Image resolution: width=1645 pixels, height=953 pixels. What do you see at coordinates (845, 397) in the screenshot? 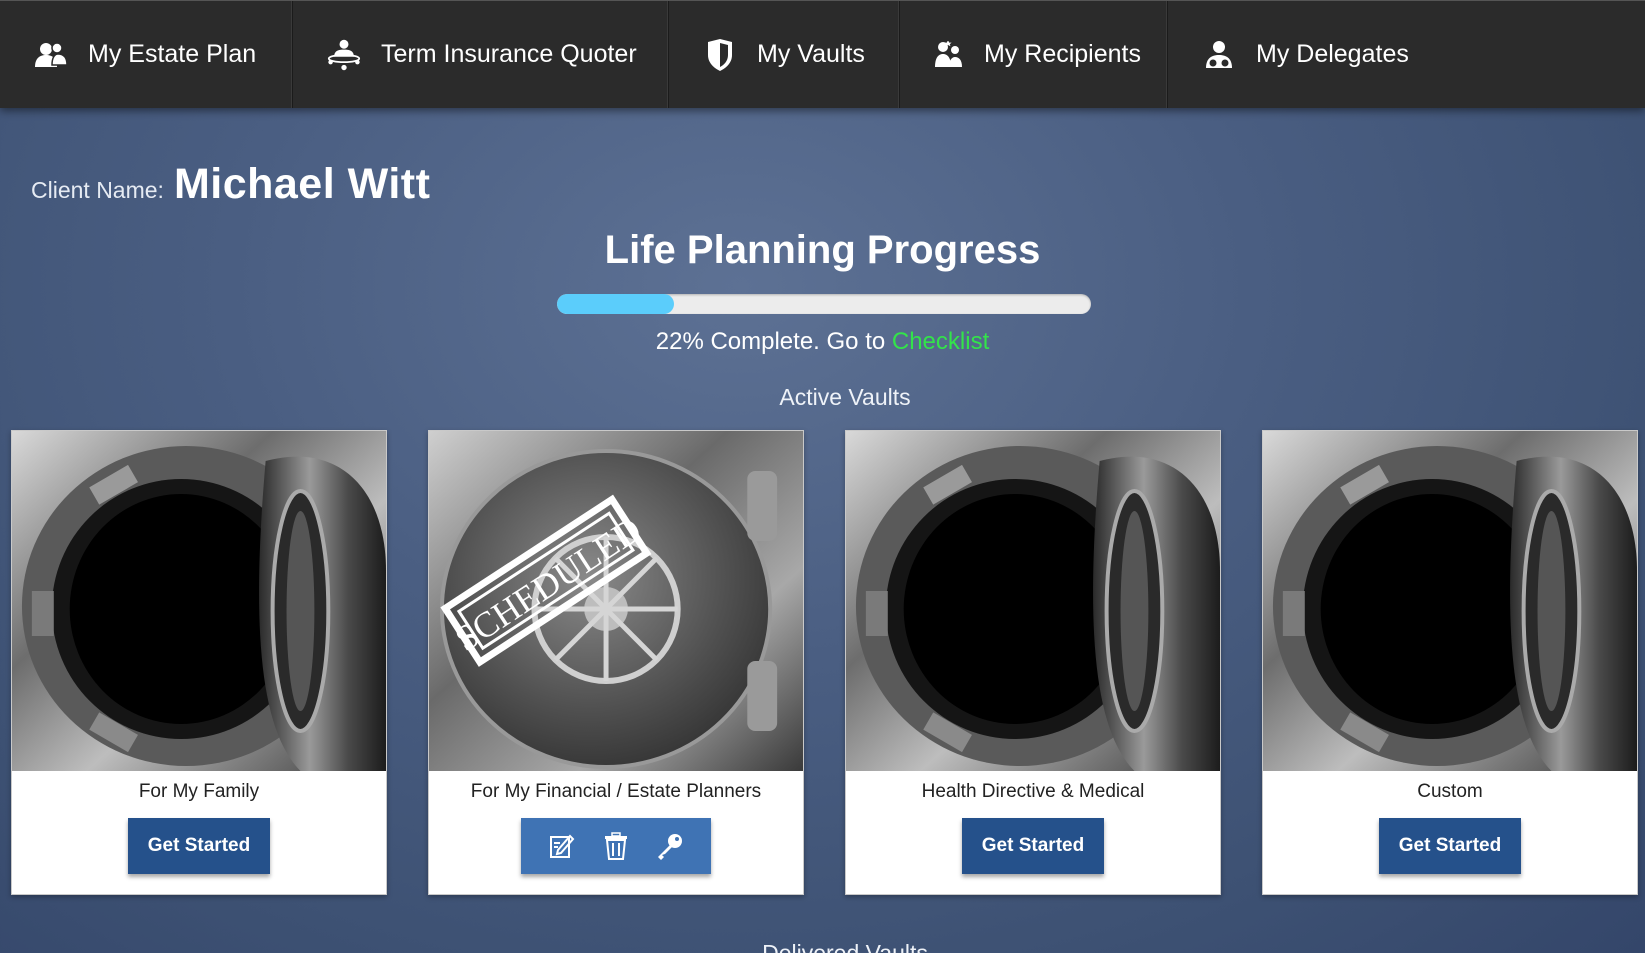
I see `active-vaults-title: Active Vaults` at bounding box center [845, 397].